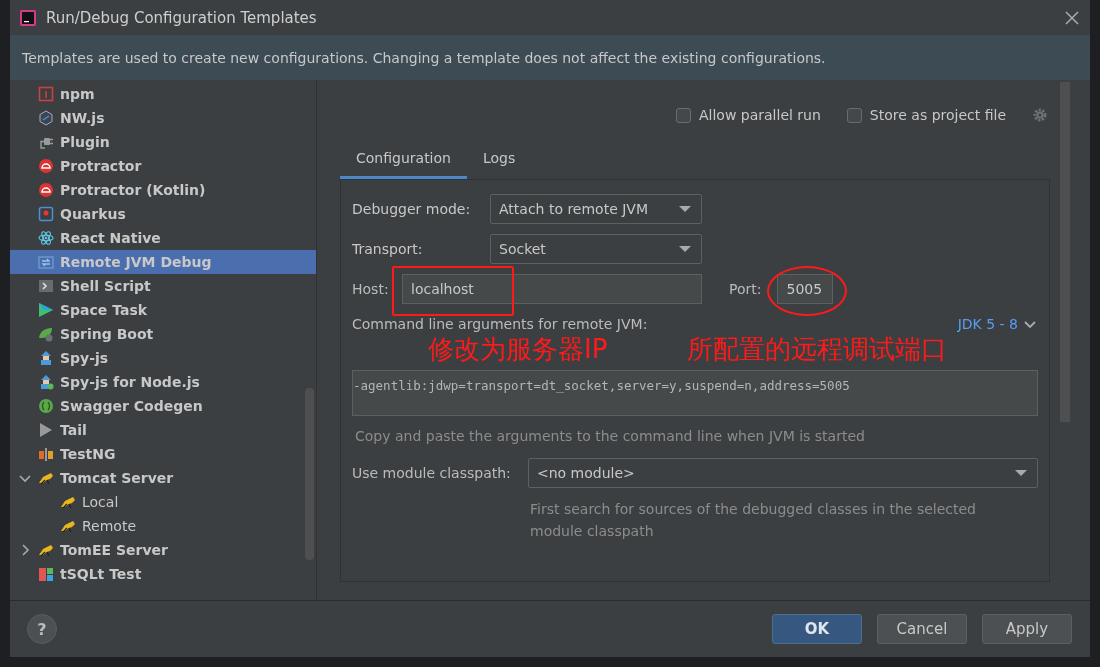 This screenshot has height=667, width=1100. Describe the element at coordinates (163, 334) in the screenshot. I see `sidebar-item: Spring Boot` at that location.